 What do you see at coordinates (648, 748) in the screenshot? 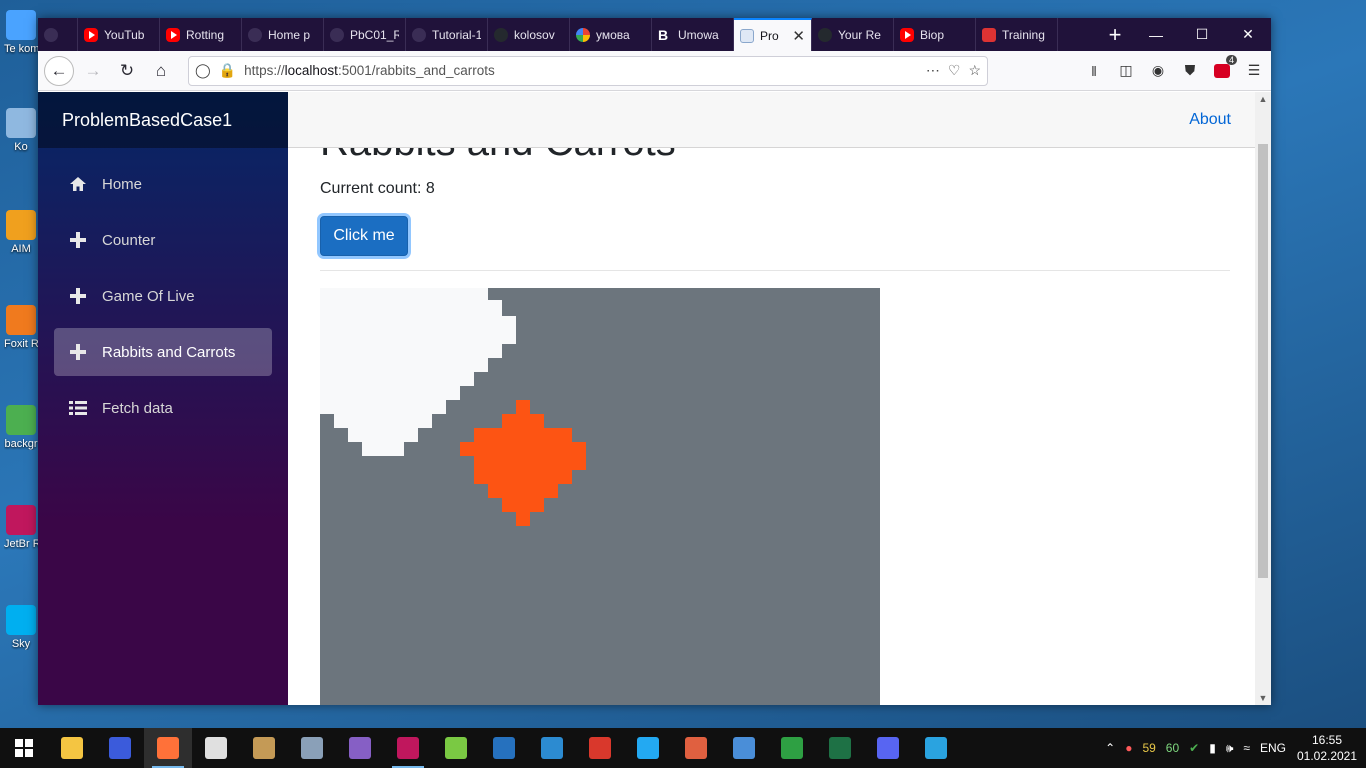
I see `taskbar-vscode` at bounding box center [648, 748].